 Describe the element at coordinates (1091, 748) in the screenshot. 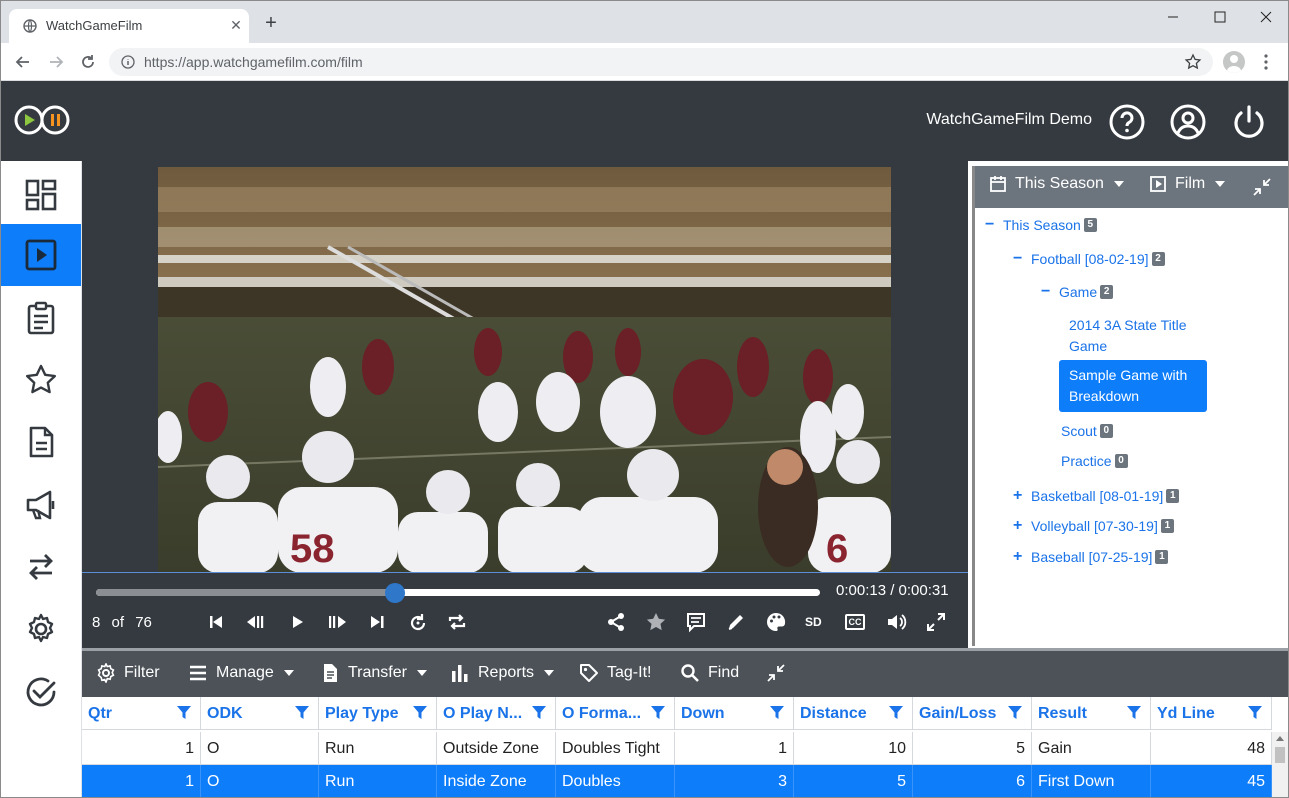

I see `table-cell: Gain` at that location.